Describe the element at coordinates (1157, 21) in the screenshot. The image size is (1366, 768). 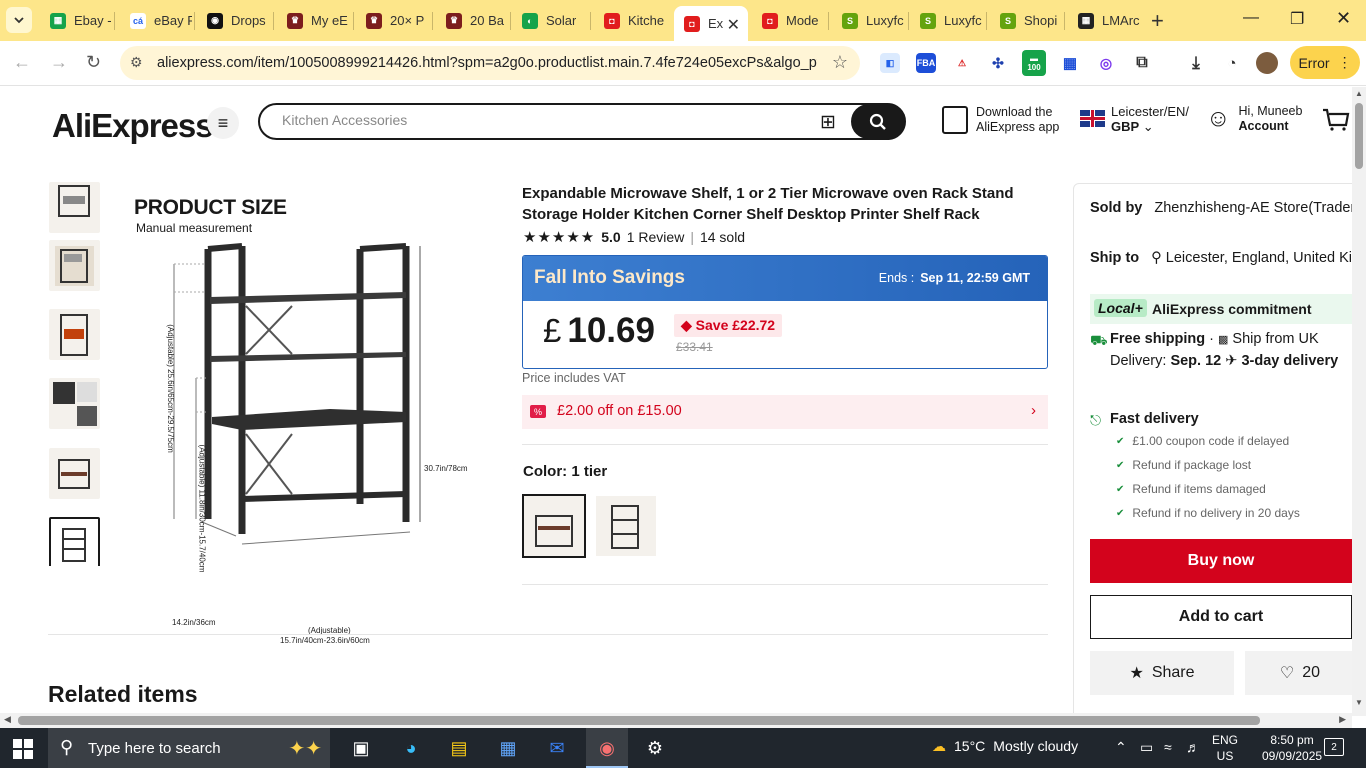
I see `new-tab-button: +` at that location.